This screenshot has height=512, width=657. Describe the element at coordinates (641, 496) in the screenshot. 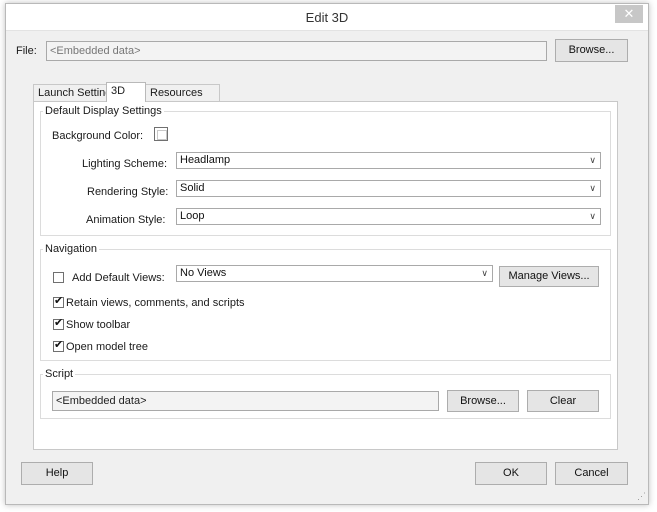

I see `resize-grip-icon: ⋰` at that location.